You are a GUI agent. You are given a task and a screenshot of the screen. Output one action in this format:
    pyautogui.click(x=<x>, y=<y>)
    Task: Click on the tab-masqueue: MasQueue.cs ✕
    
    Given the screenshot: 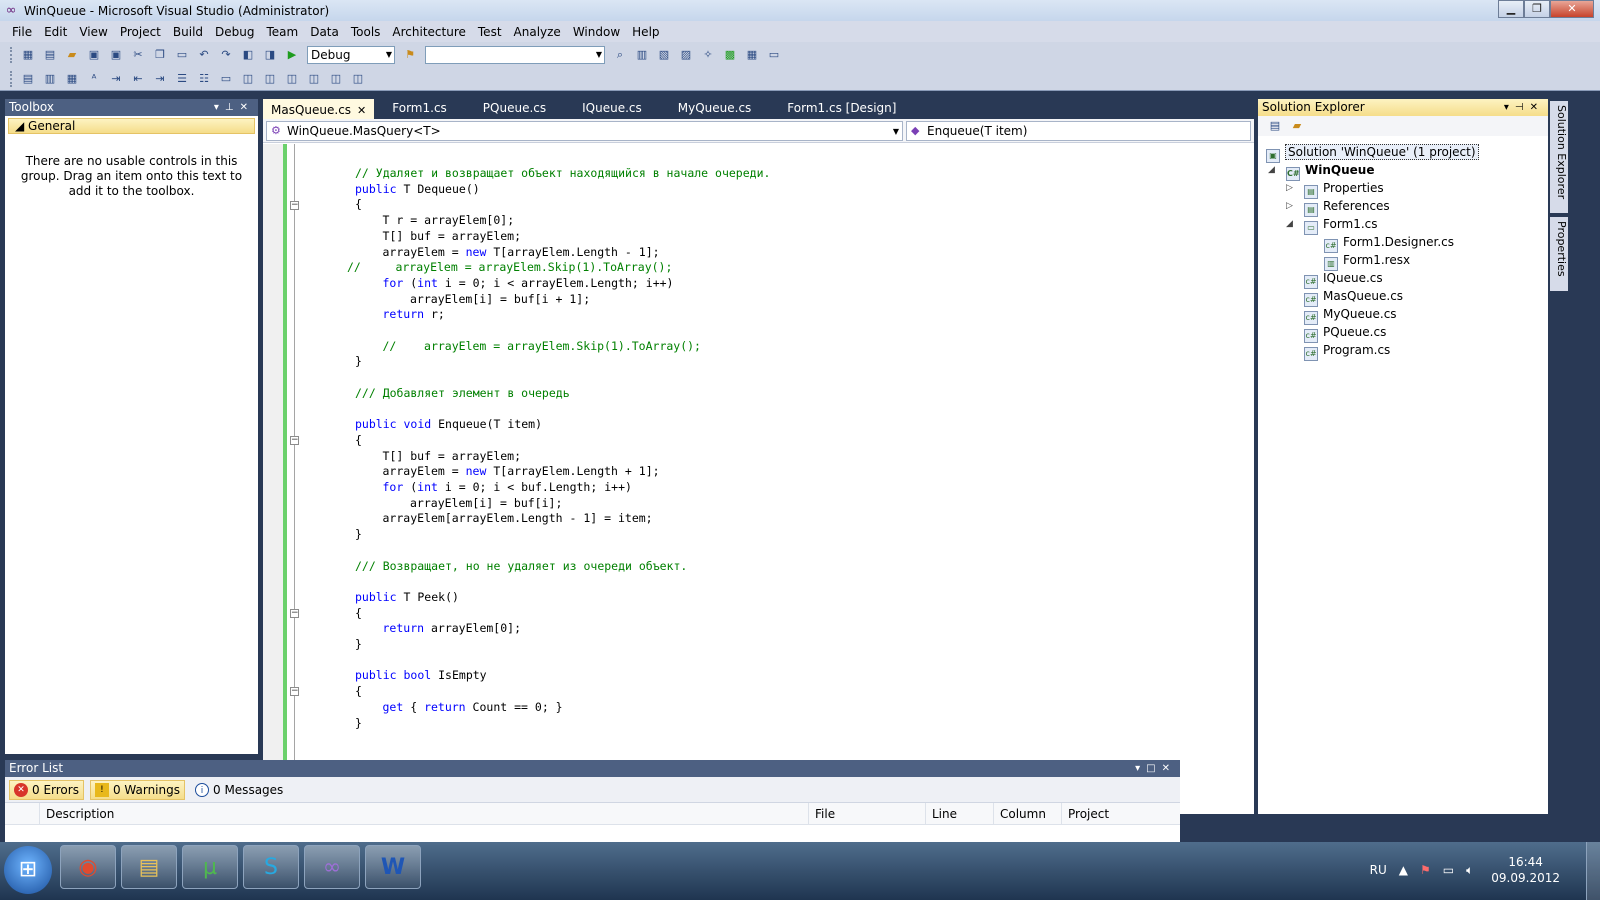 What is the action you would take?
    pyautogui.click(x=319, y=109)
    